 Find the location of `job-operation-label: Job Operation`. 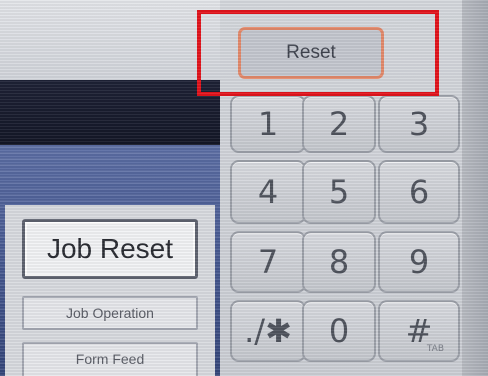

job-operation-label: Job Operation is located at coordinates (110, 313).